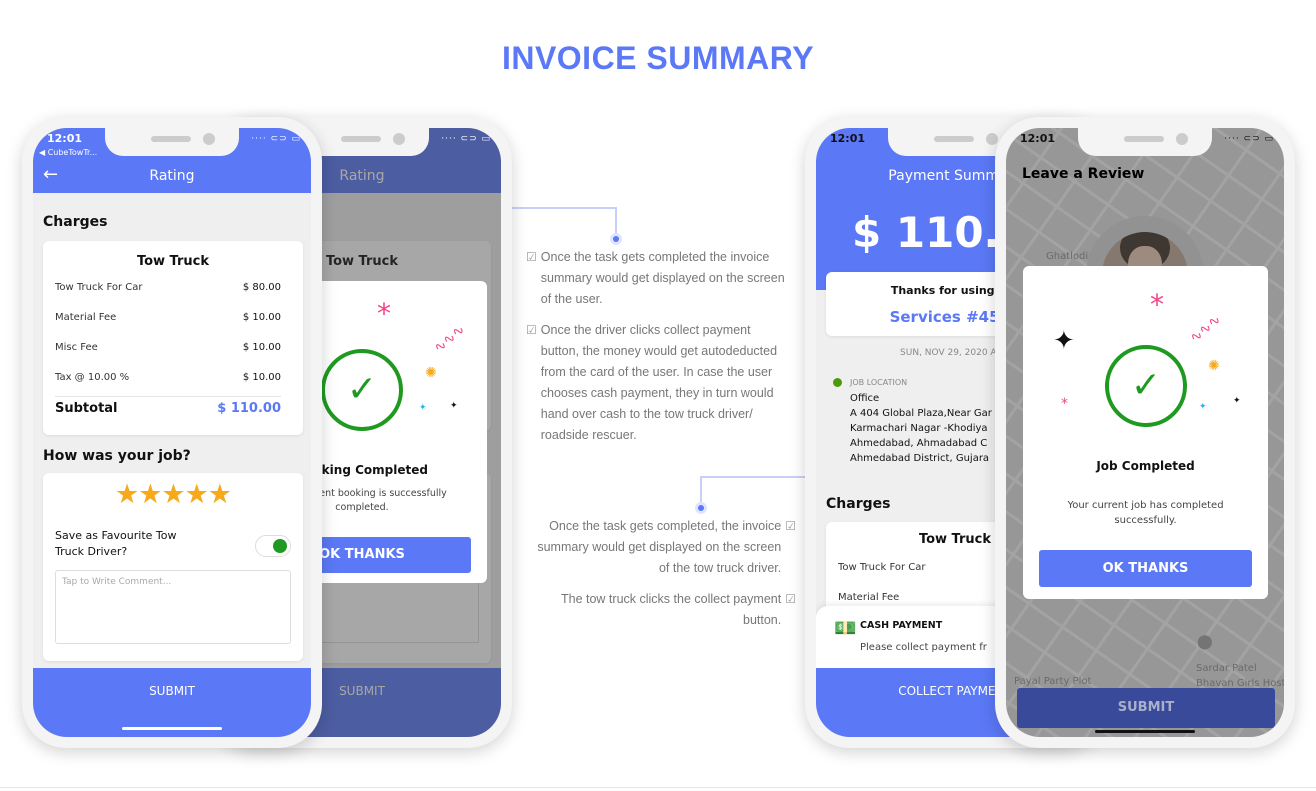 The width and height of the screenshot is (1316, 791). What do you see at coordinates (261, 287) in the screenshot?
I see `charge-value: $ 80.00` at bounding box center [261, 287].